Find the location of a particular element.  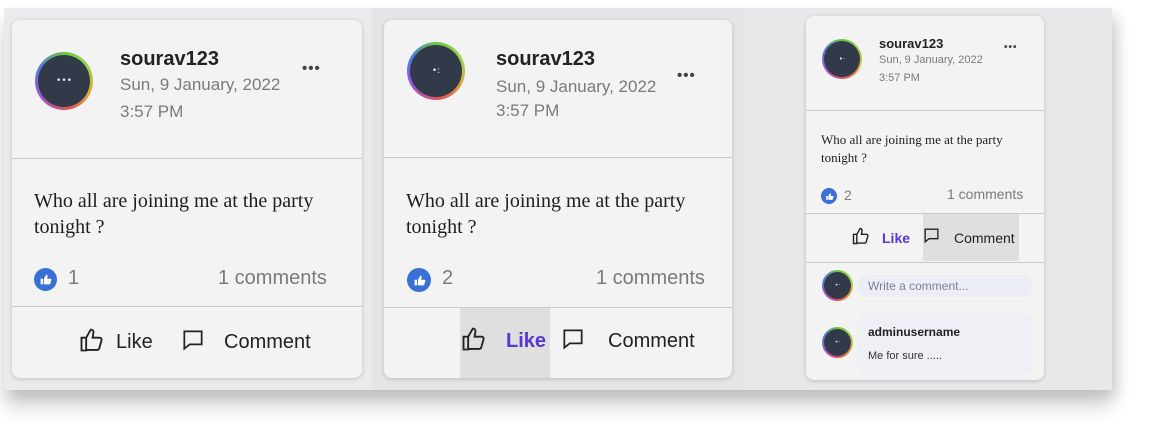

comment-author-avatar: •· is located at coordinates (837, 342).